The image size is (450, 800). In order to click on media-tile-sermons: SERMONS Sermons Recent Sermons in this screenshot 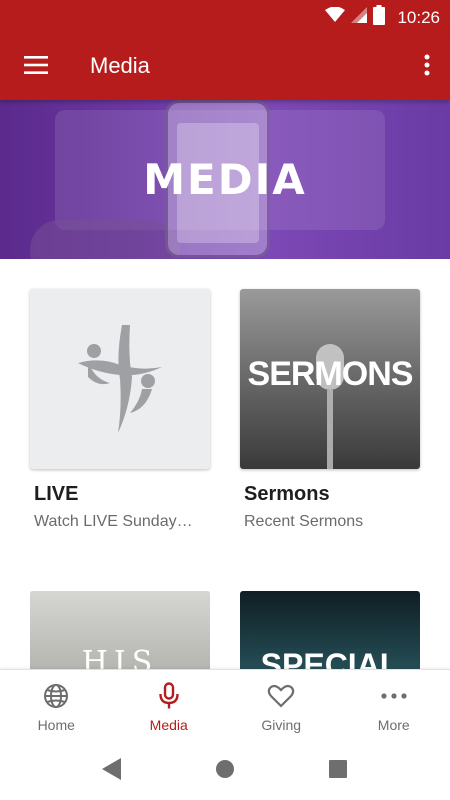, I will do `click(330, 414)`.